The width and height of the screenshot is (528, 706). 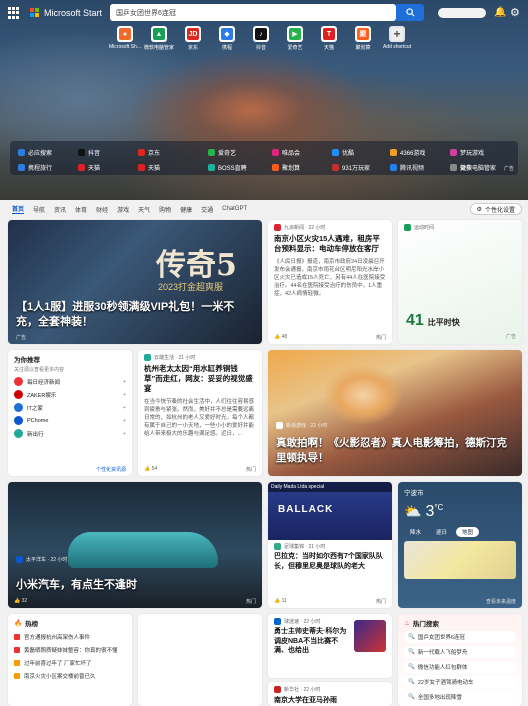 I want to click on quick-link: 京东, so click(x=149, y=152).